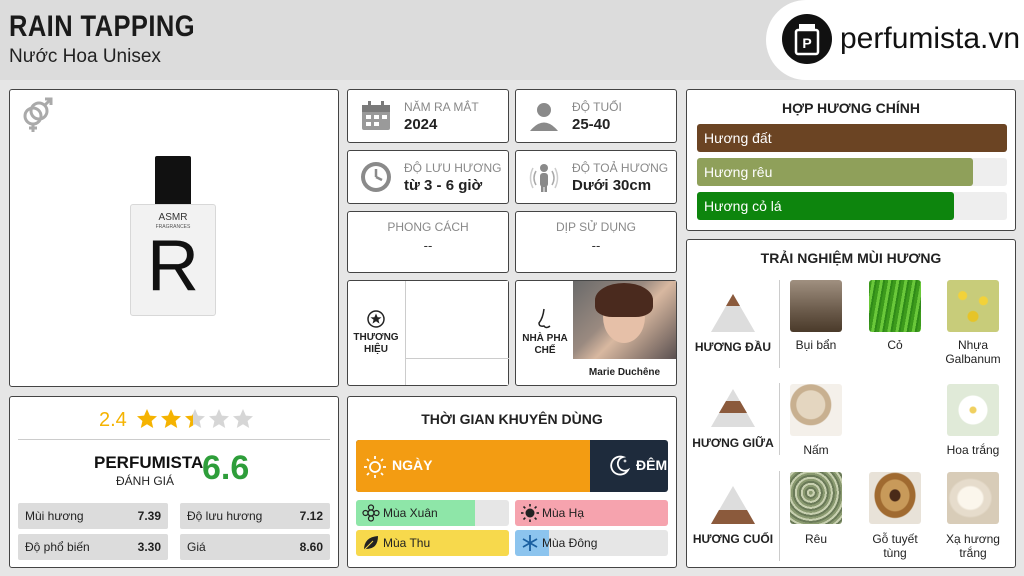 This screenshot has height=576, width=1024. What do you see at coordinates (196, 547) in the screenshot?
I see `rating-label: Giá` at bounding box center [196, 547].